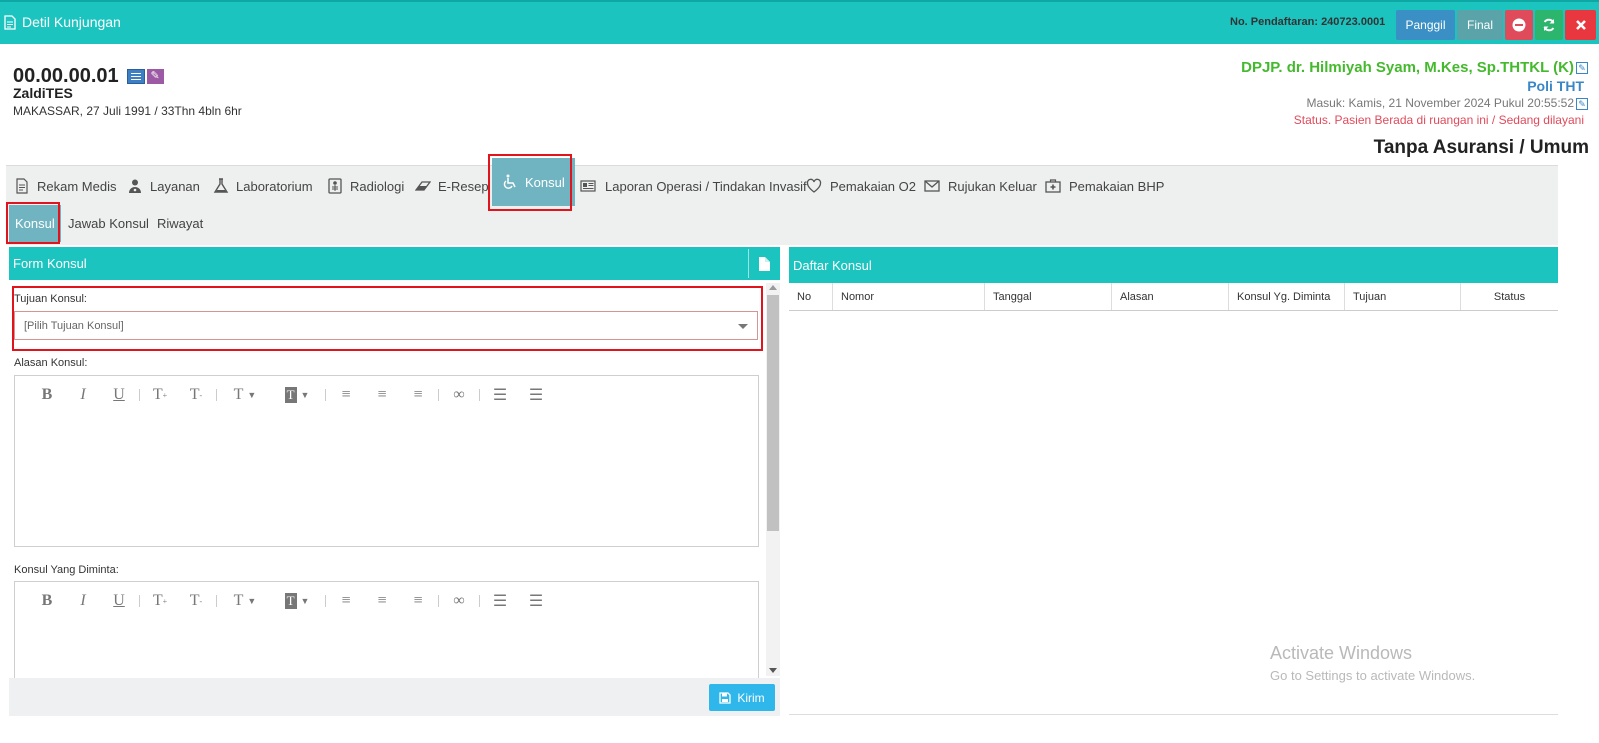 This screenshot has width=1599, height=743. Describe the element at coordinates (1170, 296) in the screenshot. I see `column-header: Alasan` at that location.